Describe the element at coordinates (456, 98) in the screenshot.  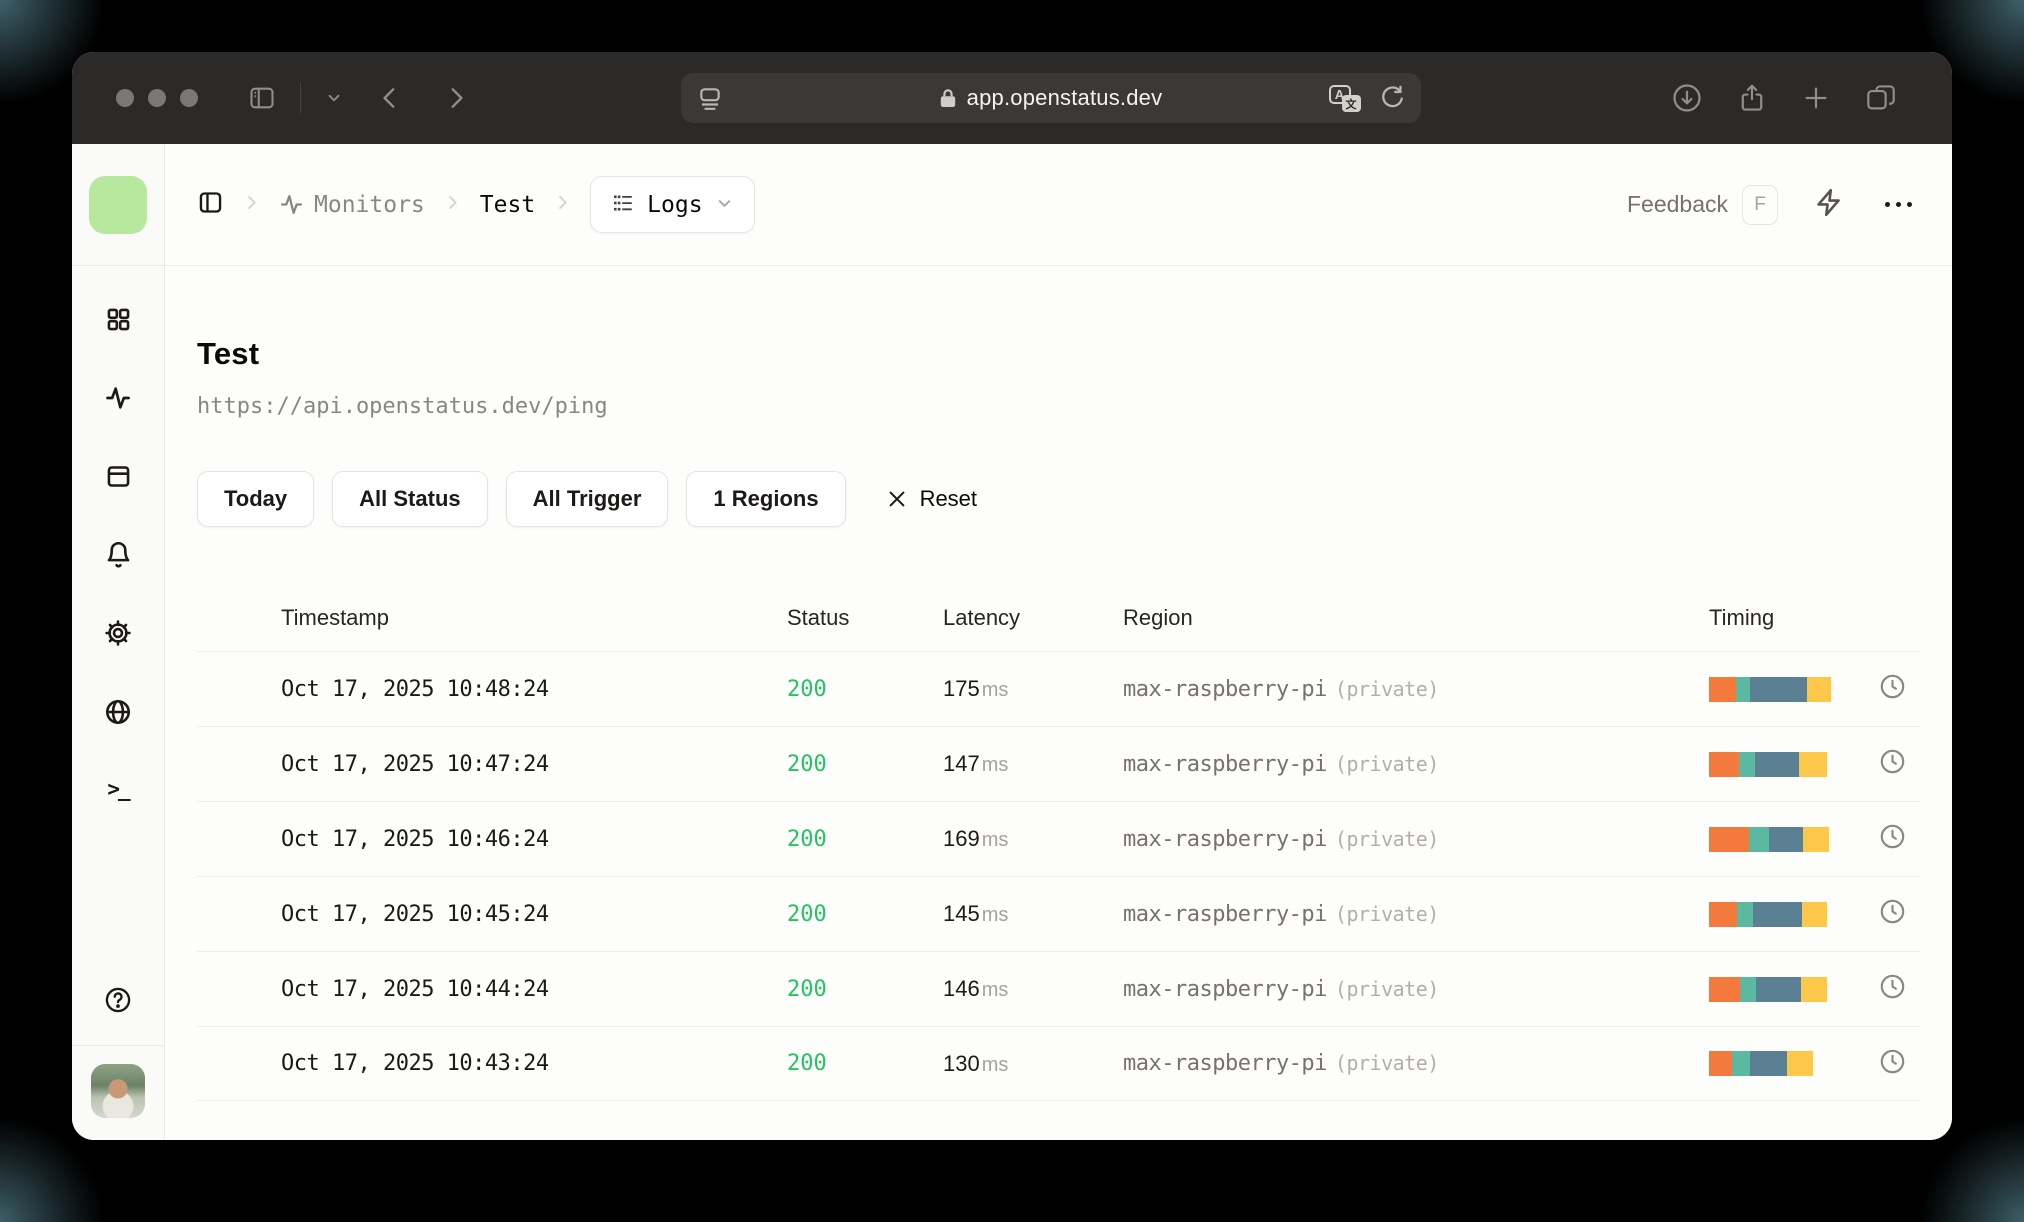
I see `forward-icon` at that location.